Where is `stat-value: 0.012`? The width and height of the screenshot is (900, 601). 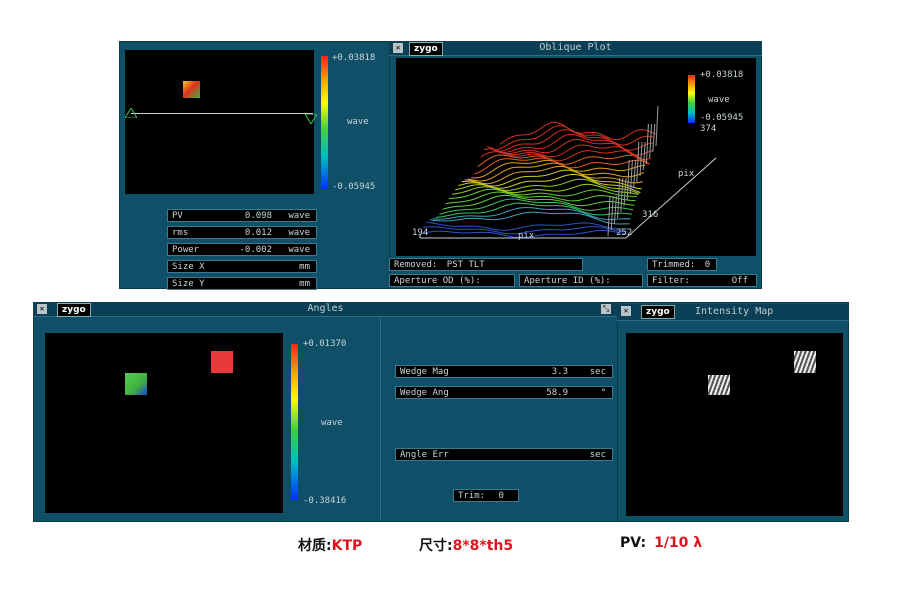
stat-value: 0.012 is located at coordinates (258, 233).